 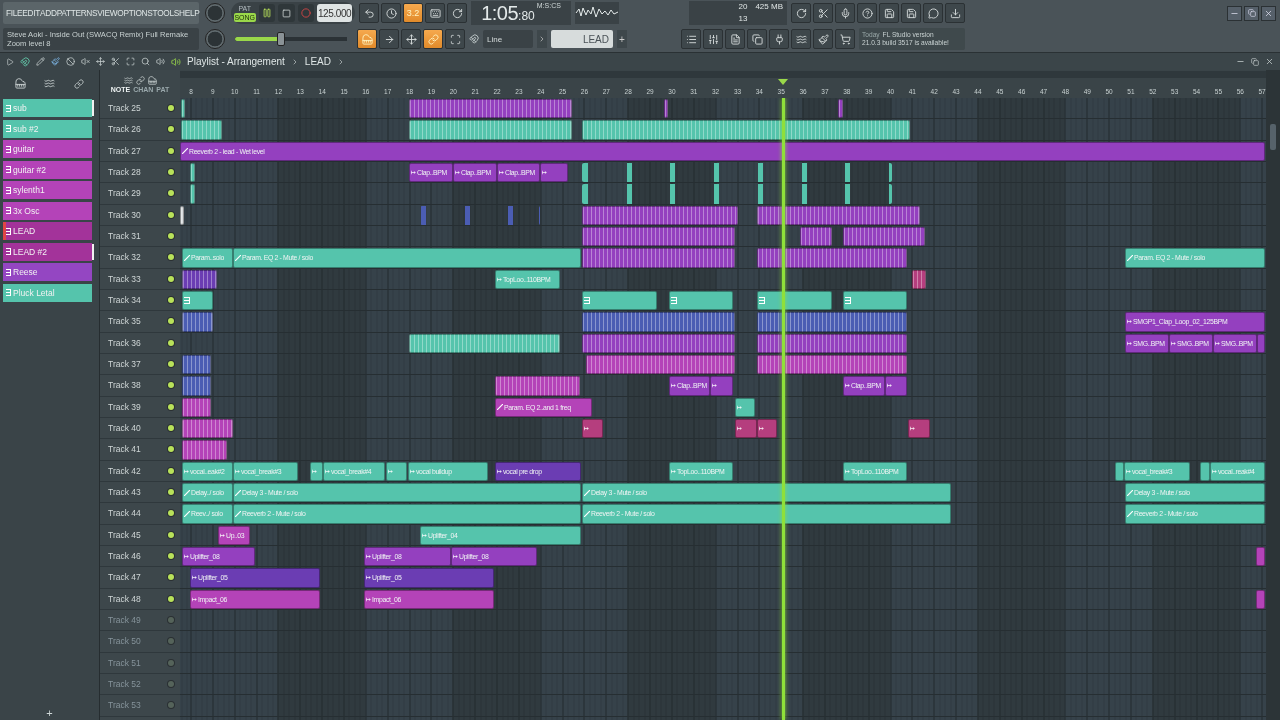 I want to click on track-name: Track 30, so click(x=124, y=214).